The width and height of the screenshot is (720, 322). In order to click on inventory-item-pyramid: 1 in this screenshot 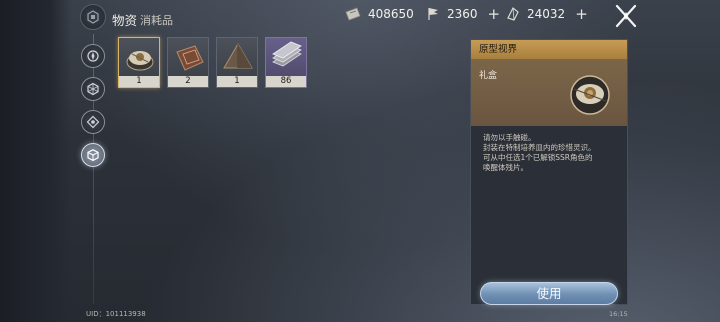, I will do `click(237, 62)`.